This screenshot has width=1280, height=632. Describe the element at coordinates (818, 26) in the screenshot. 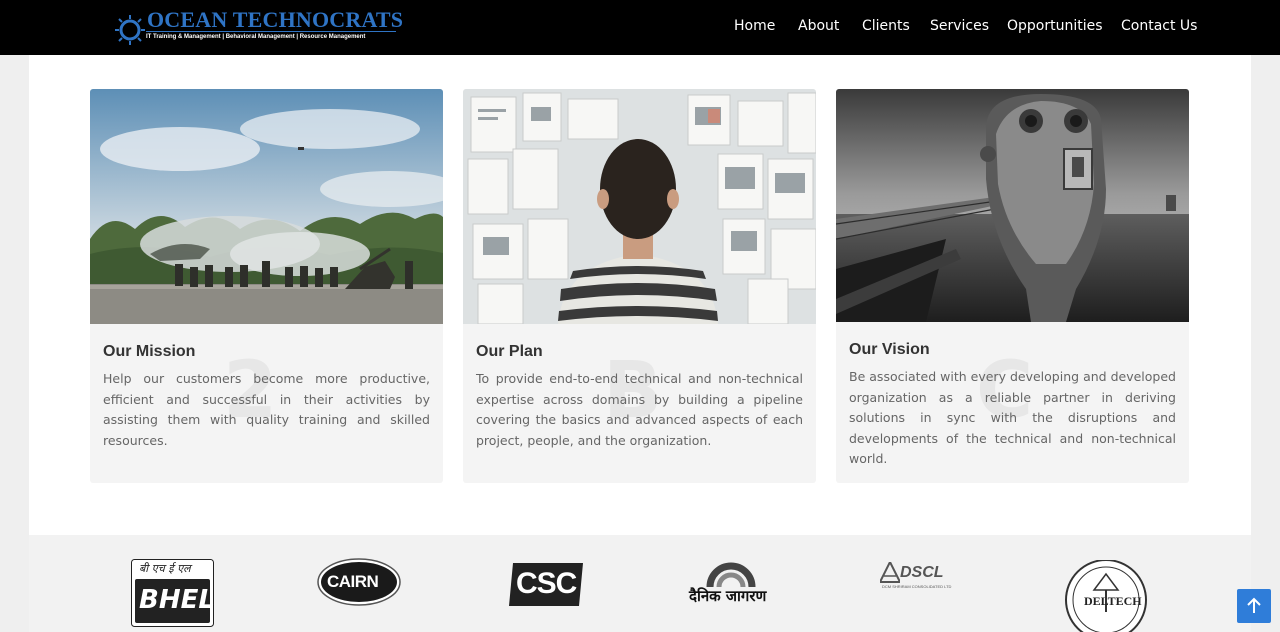

I see `nav-about: About` at that location.